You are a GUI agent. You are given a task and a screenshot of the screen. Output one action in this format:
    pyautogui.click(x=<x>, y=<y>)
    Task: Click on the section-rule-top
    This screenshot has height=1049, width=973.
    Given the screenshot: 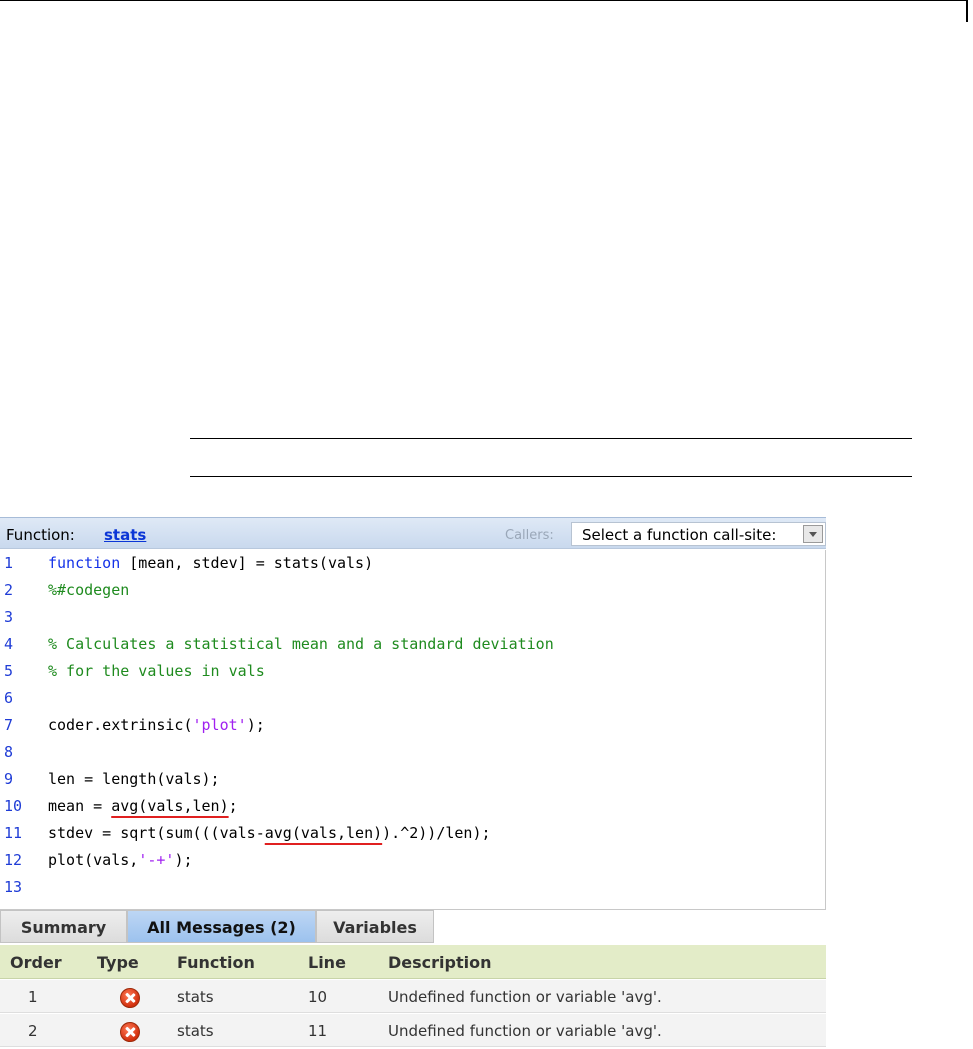 What is the action you would take?
    pyautogui.click(x=551, y=438)
    